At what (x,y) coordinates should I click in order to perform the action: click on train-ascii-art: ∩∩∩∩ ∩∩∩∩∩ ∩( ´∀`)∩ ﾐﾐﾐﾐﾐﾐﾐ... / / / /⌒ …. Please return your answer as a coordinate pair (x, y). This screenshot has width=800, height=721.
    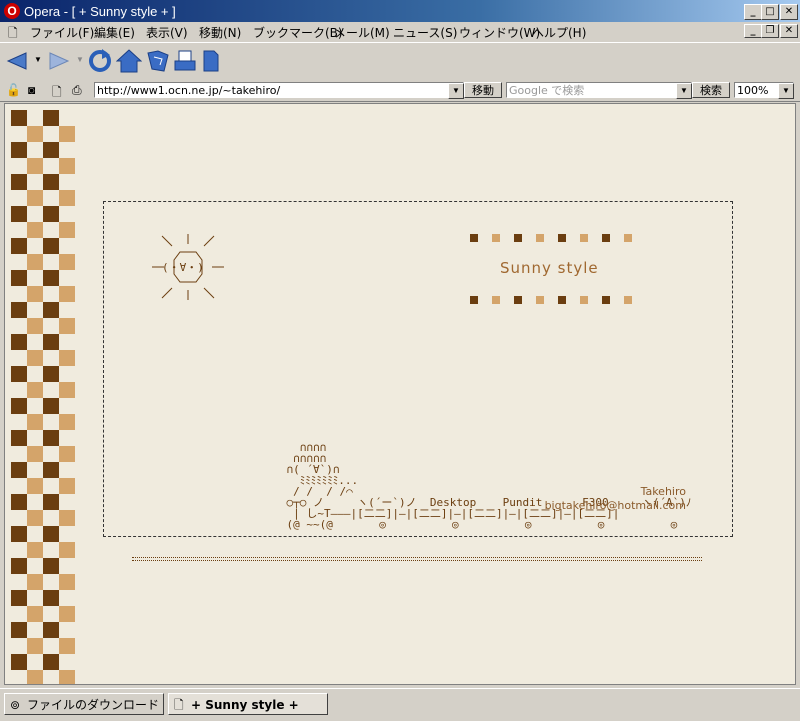
    Looking at the image, I should click on (489, 486).